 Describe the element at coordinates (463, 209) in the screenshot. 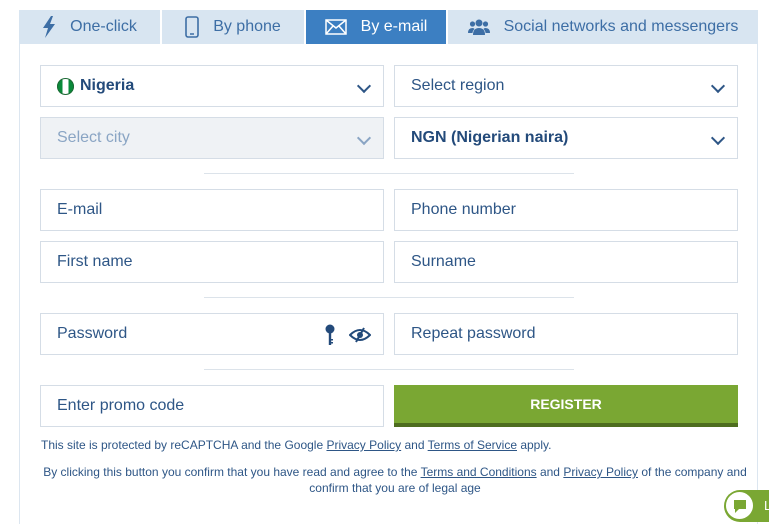

I see `phone-placeholder: Phone number` at that location.